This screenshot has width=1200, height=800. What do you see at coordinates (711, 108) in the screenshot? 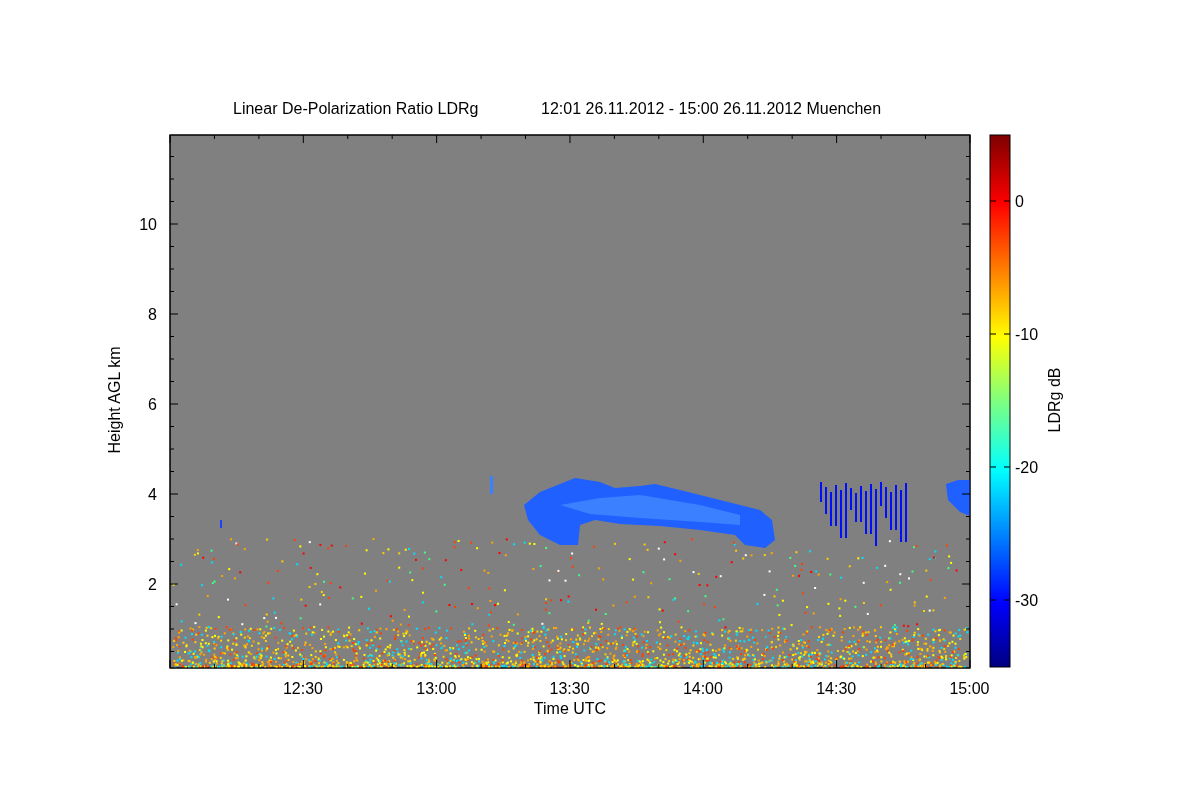
I see `chart-period: 12:01 26.11.2012 - 15:00 26.11.2012 Muenchen` at bounding box center [711, 108].